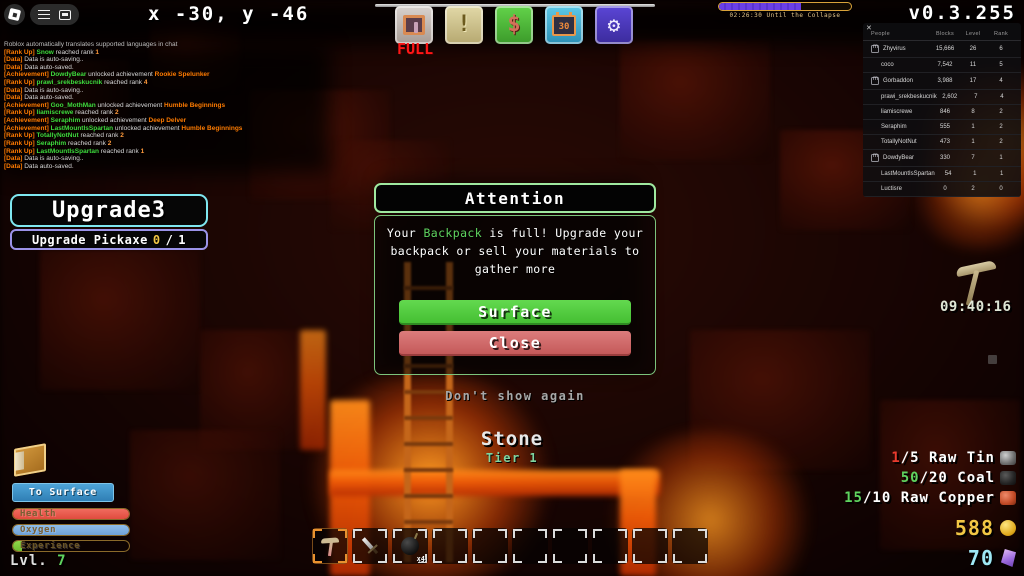 This screenshot has width=1024, height=576. I want to click on leaderboard-blocks: 473, so click(944, 142).